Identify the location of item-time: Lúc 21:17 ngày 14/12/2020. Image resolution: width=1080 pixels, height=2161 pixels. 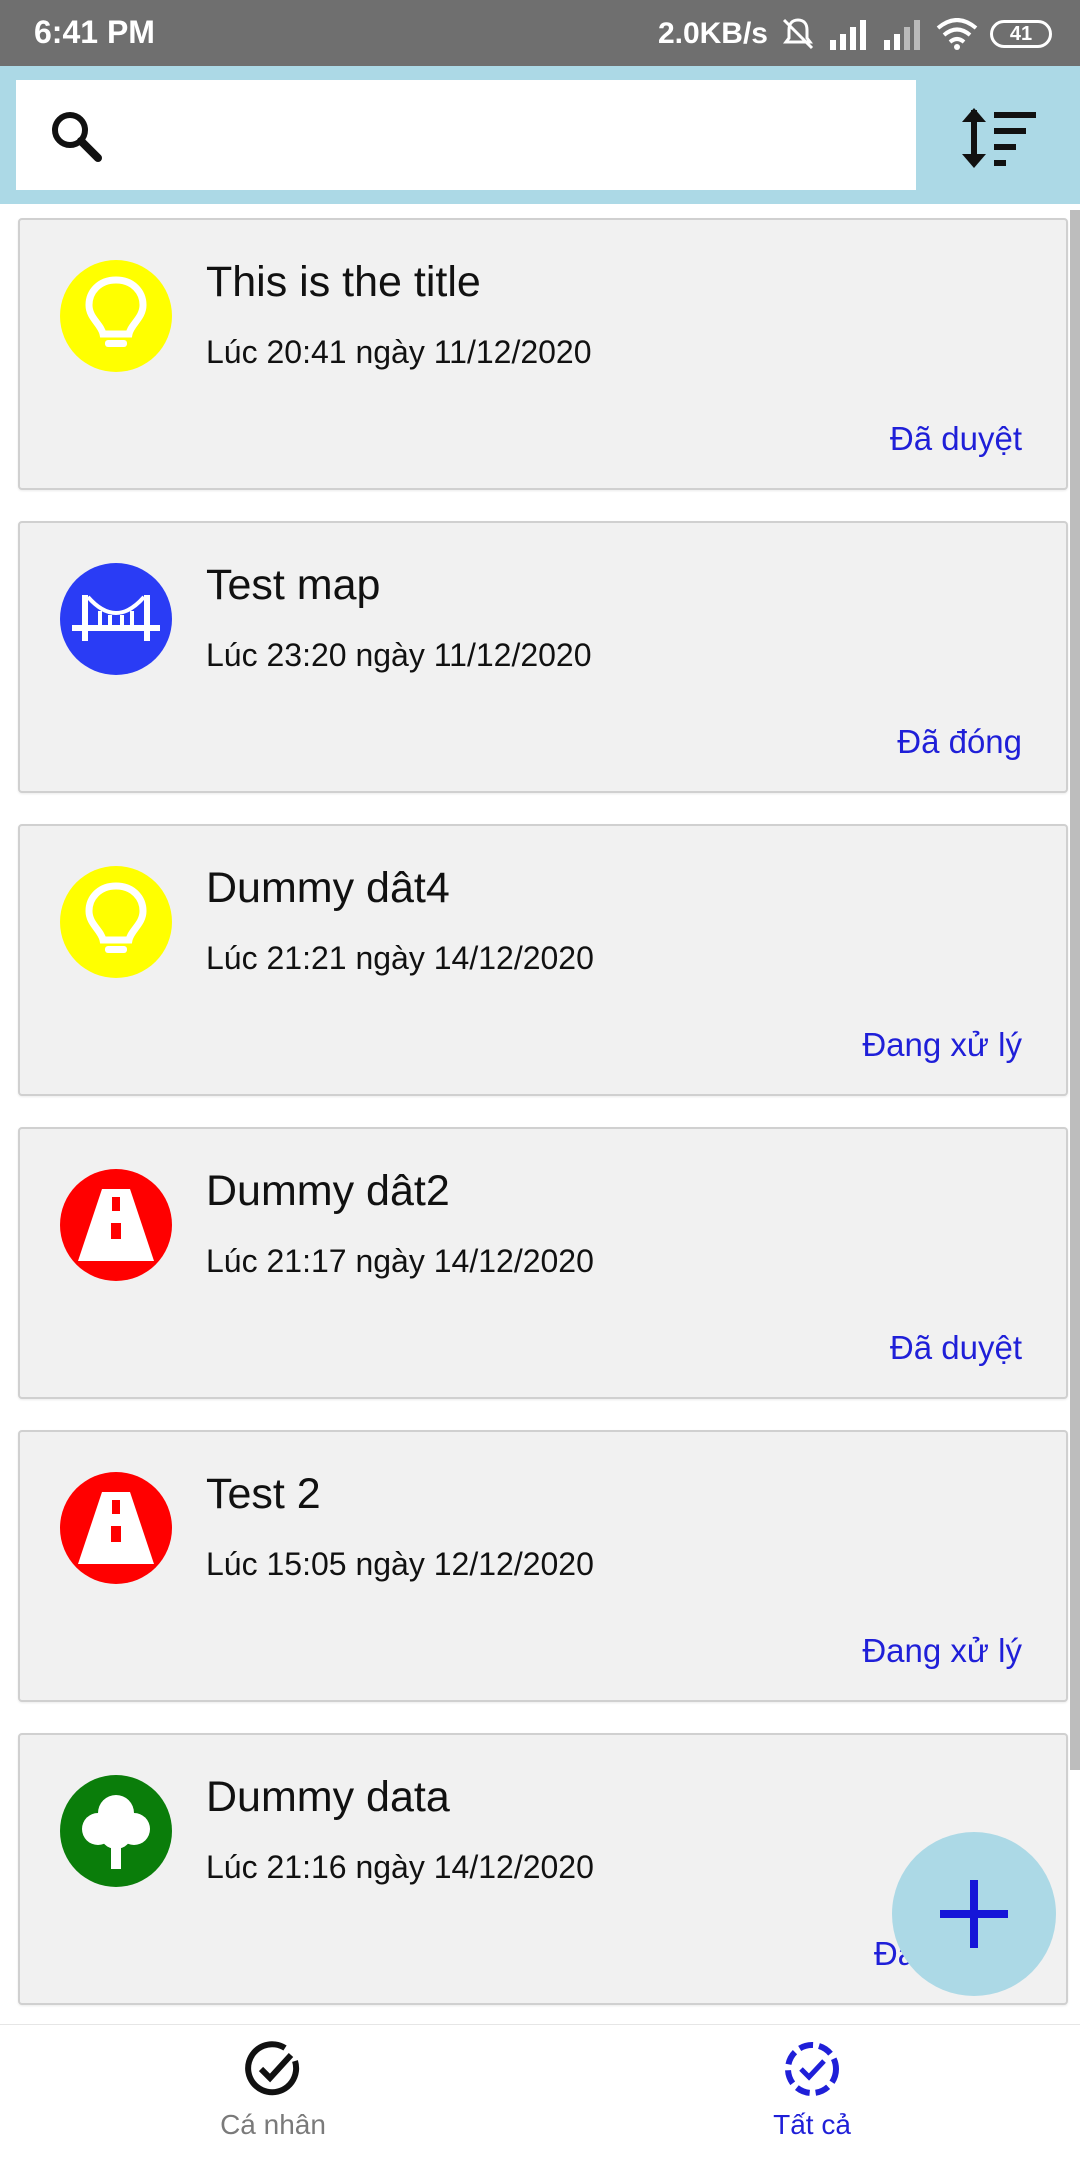
(400, 1261).